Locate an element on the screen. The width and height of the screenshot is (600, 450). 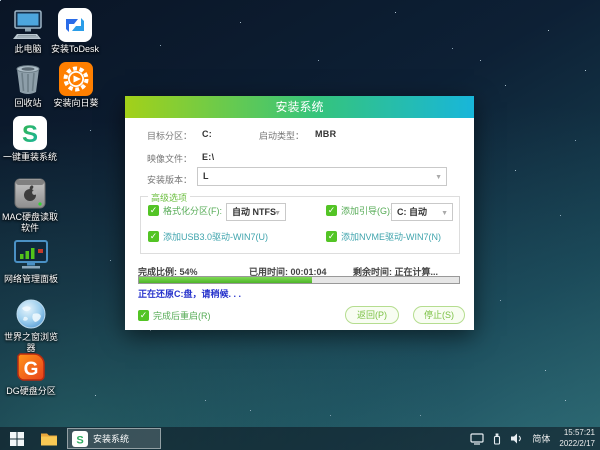
back-button-label: 返回(P) is located at coordinates (372, 315).